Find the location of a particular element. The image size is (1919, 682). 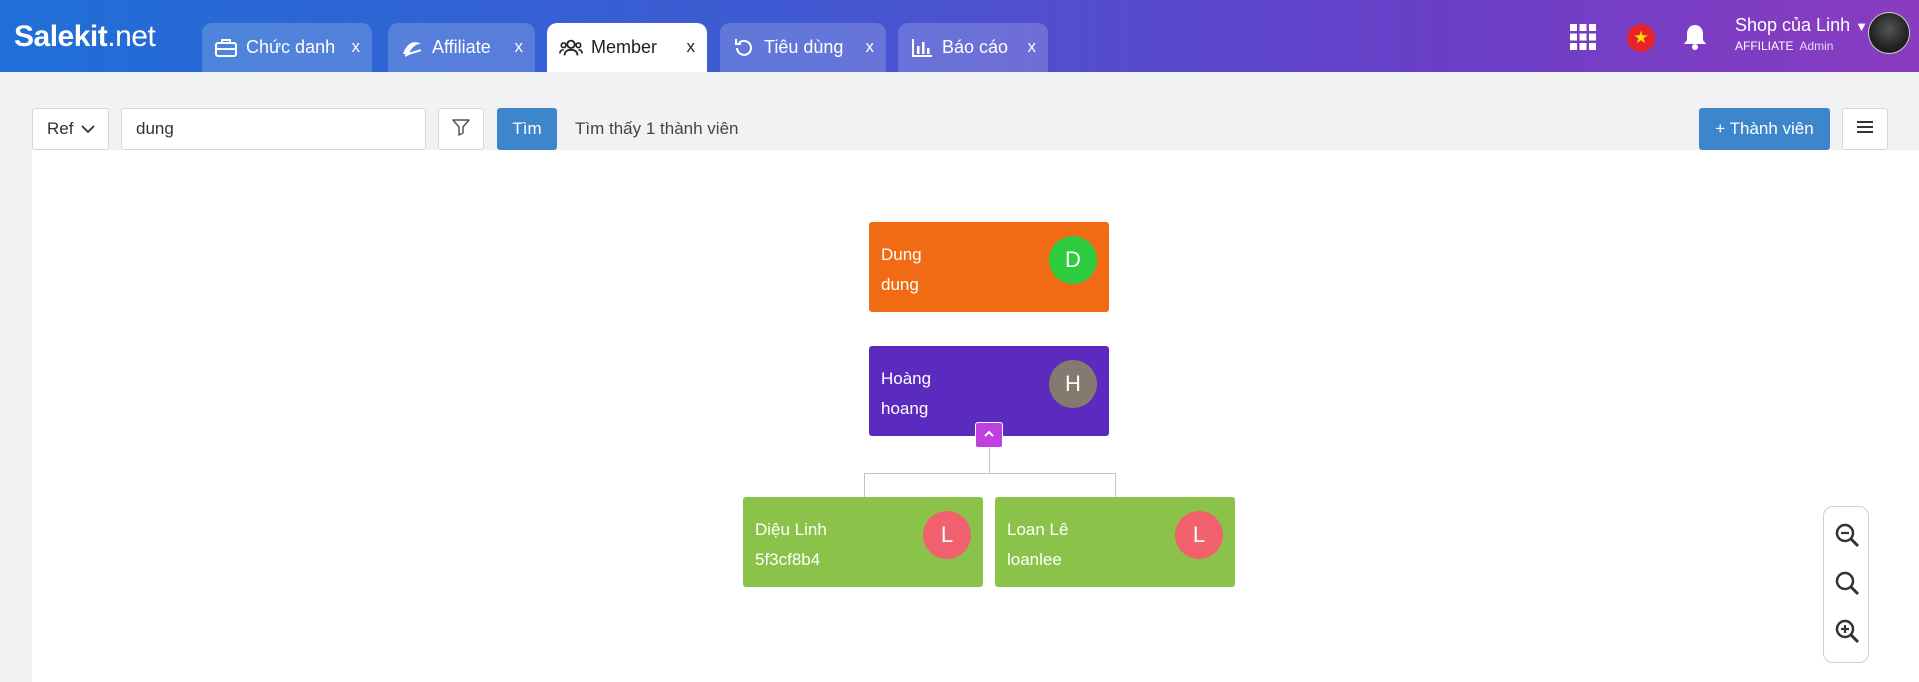

users-icon is located at coordinates (571, 48).